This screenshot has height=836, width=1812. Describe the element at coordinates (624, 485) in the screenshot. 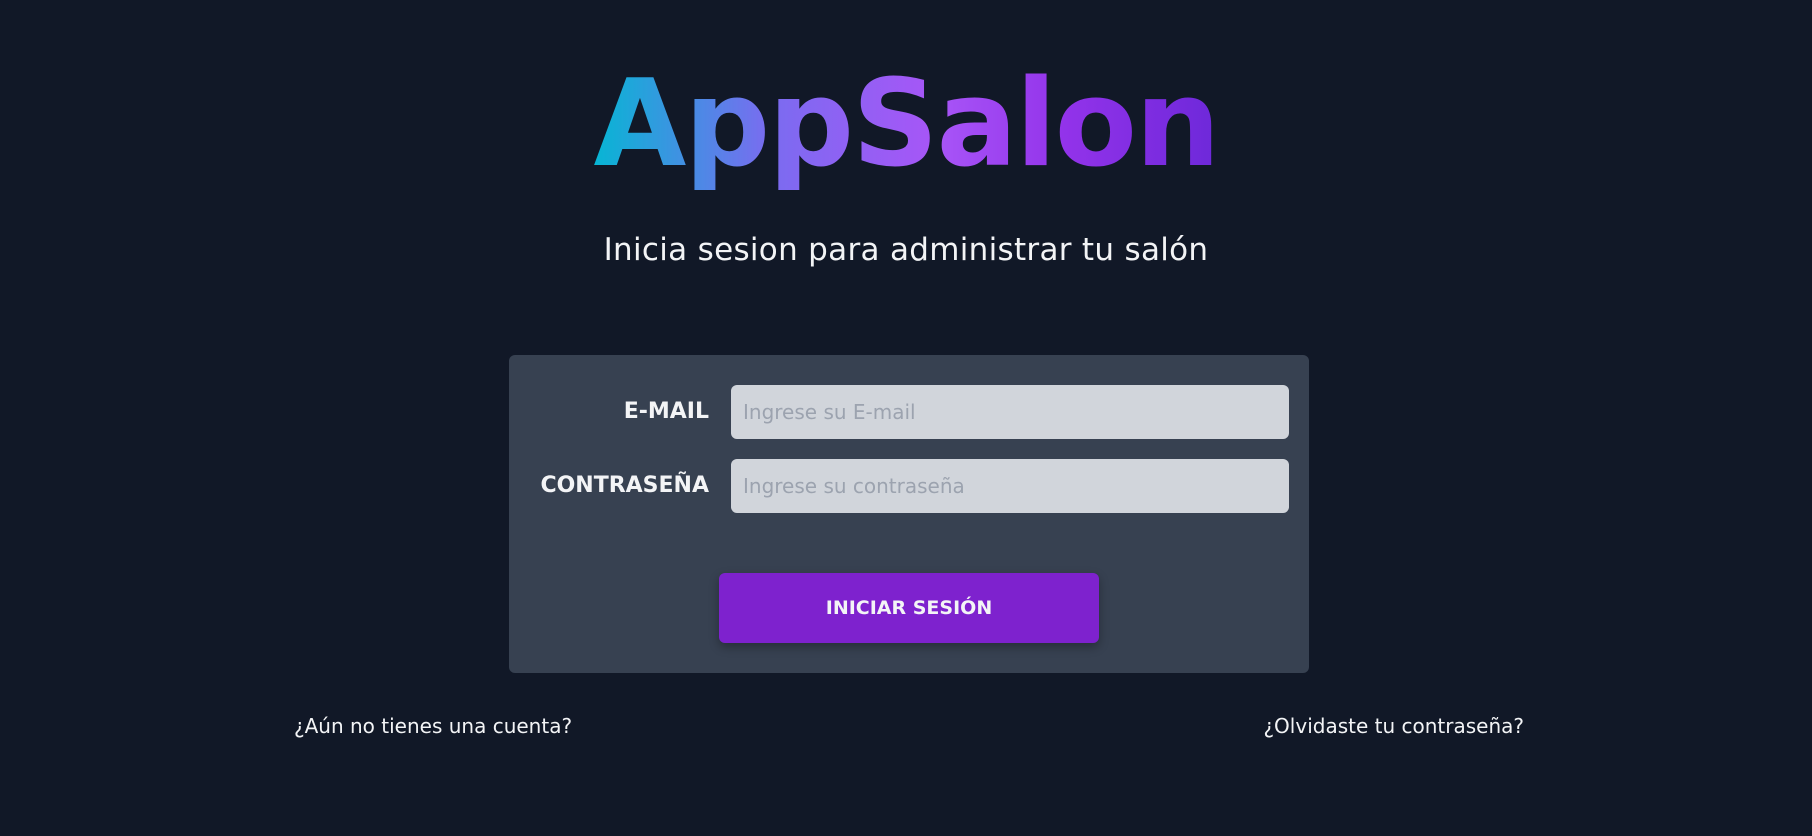

I see `password-label: CONTRASEÑA` at that location.